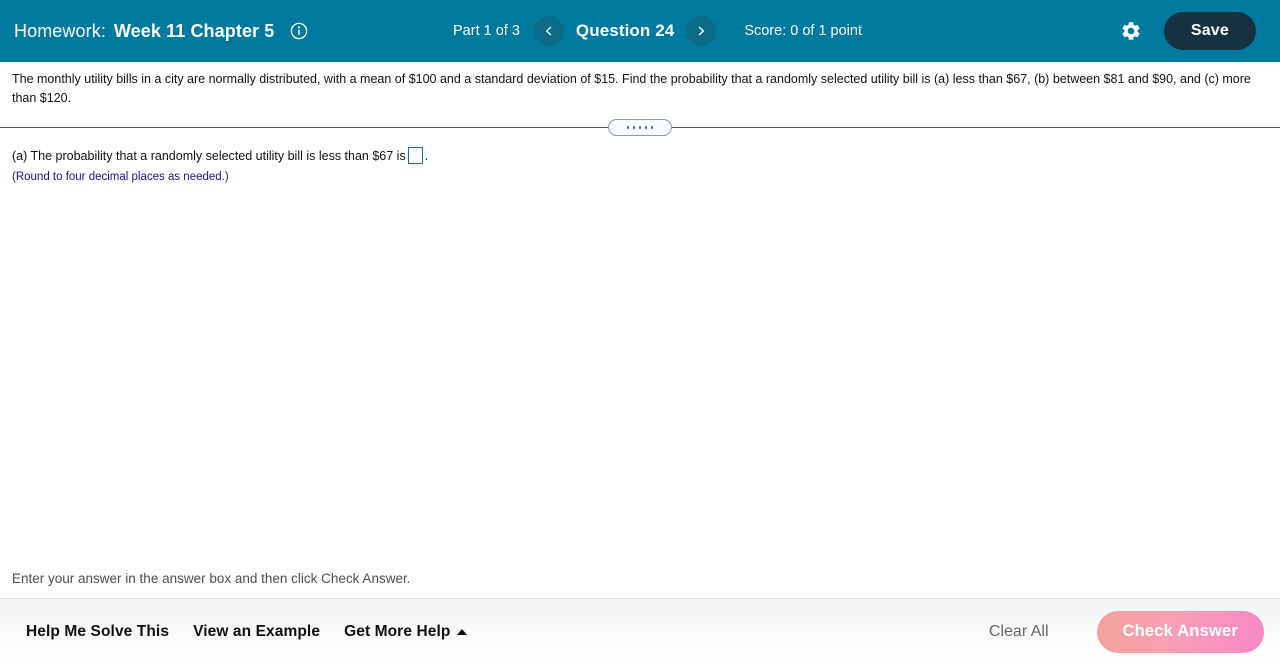  What do you see at coordinates (60, 30) in the screenshot?
I see `homework-label: Homework:` at bounding box center [60, 30].